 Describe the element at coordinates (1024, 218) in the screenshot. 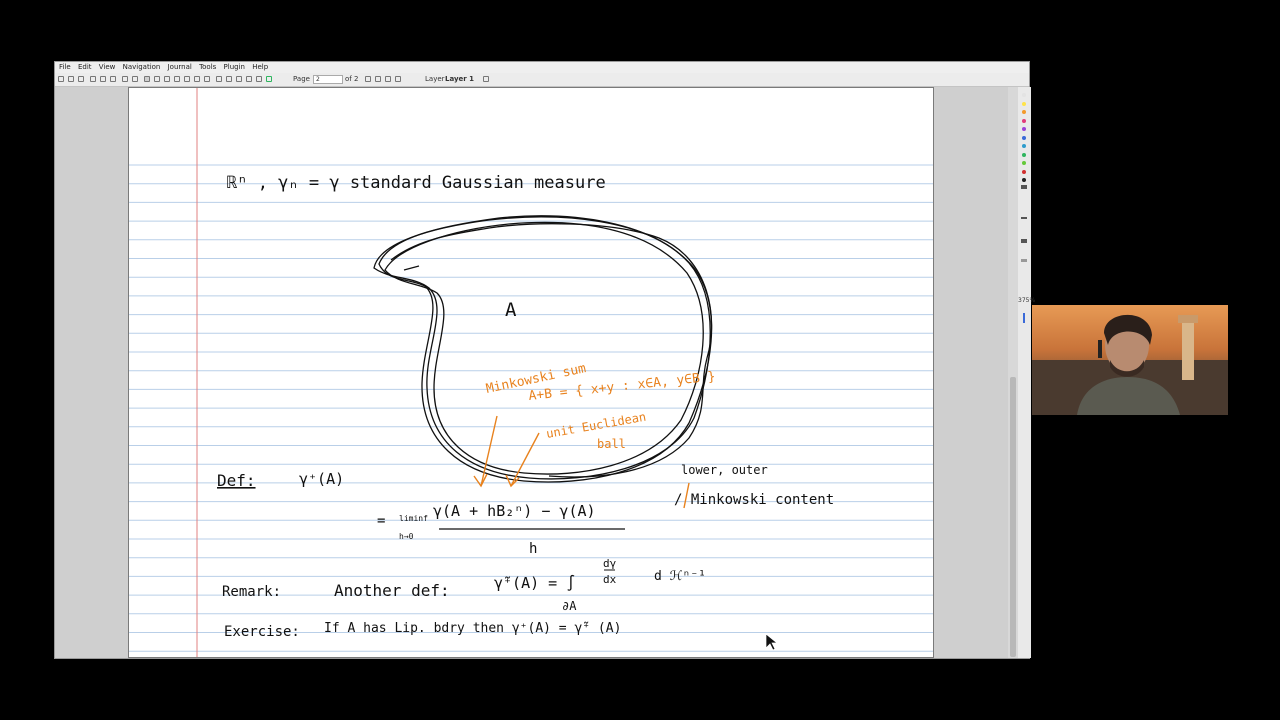

I see `pen-size-medium-icon` at that location.